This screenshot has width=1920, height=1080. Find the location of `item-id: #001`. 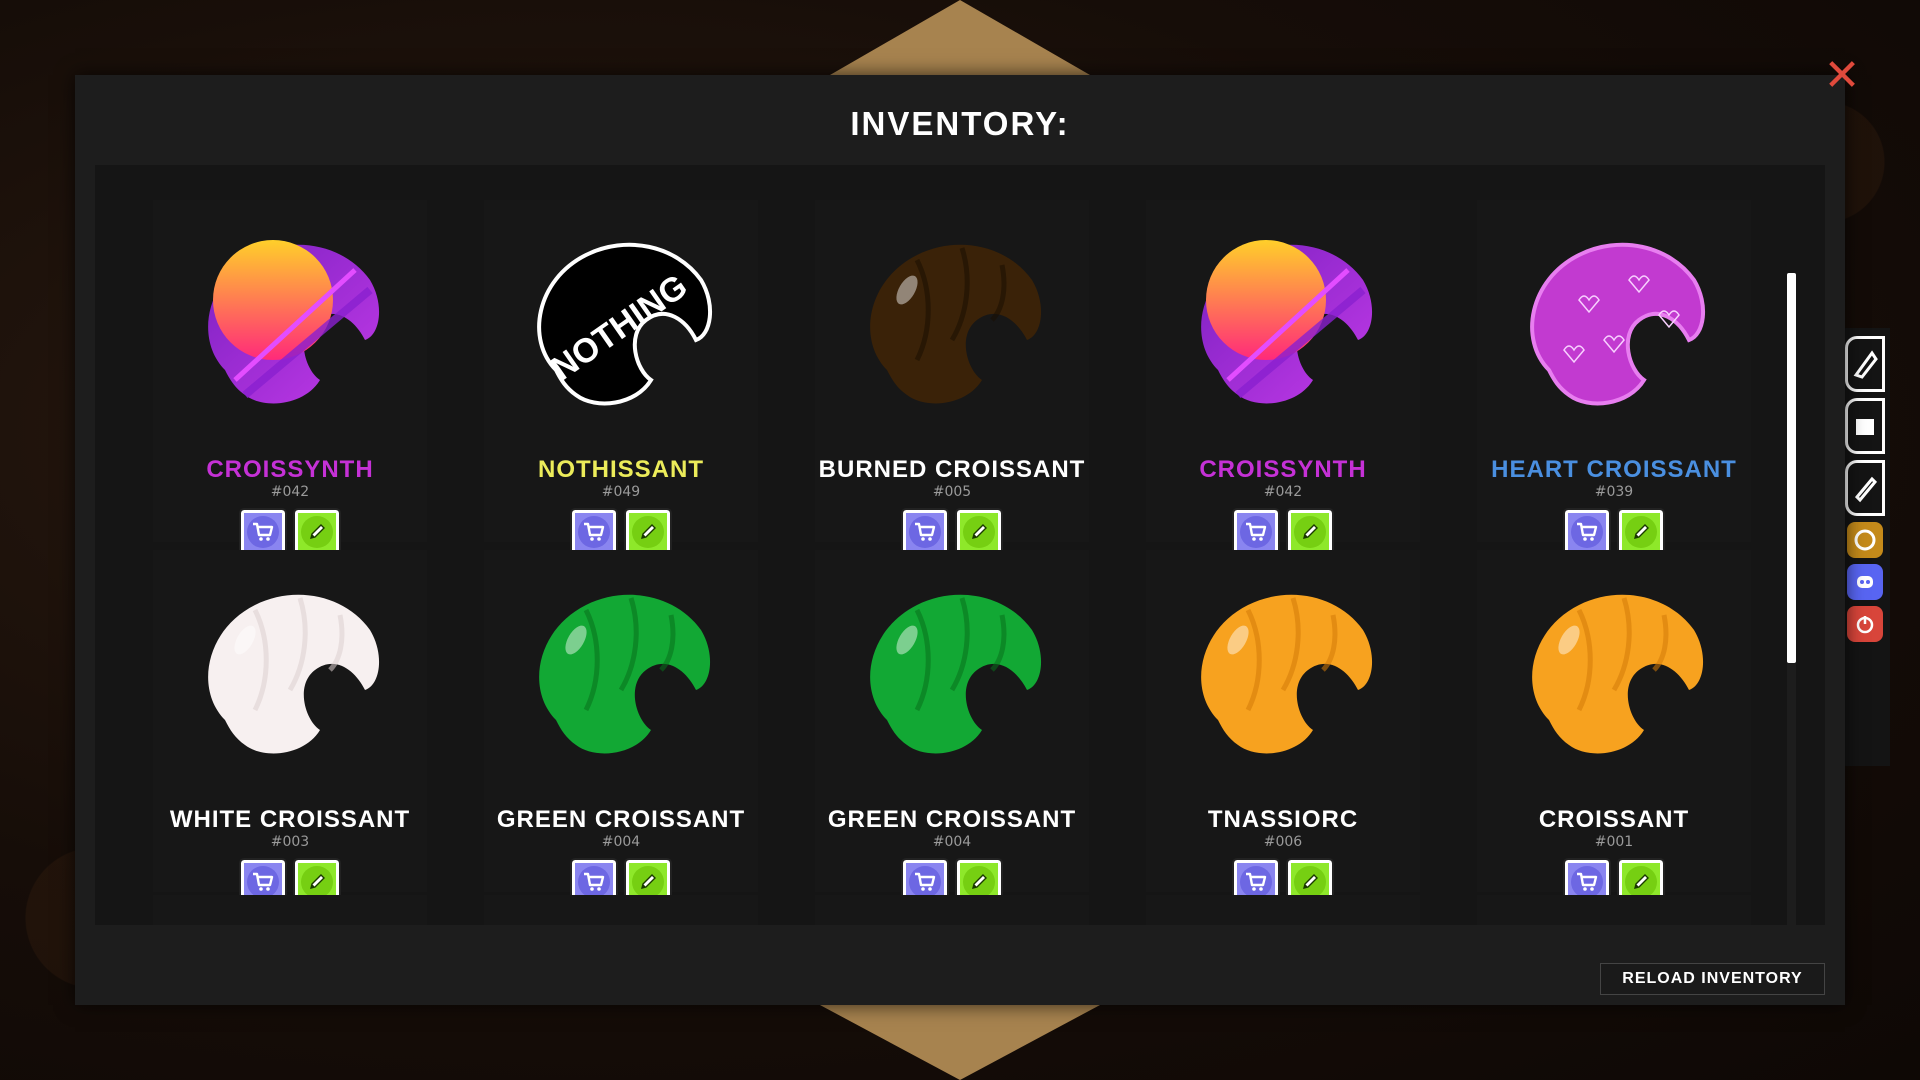

item-id: #001 is located at coordinates (1614, 842).